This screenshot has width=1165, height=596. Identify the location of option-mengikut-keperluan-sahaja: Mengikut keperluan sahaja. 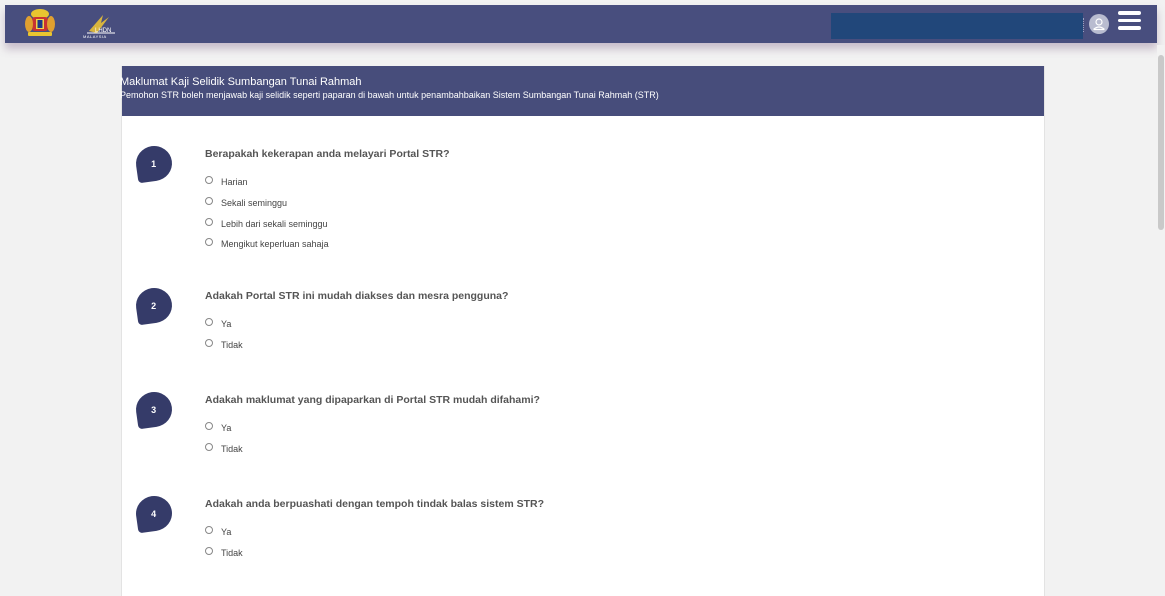
(267, 244).